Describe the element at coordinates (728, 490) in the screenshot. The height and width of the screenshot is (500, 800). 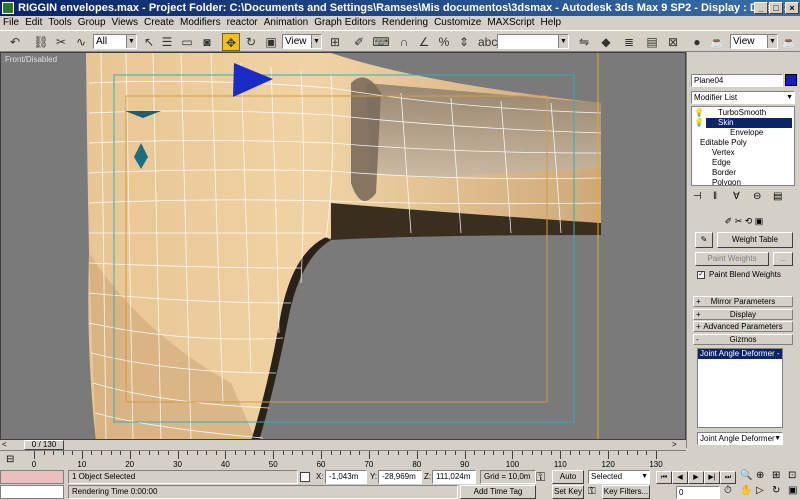
I see `time-config-icon: ⏱` at that location.